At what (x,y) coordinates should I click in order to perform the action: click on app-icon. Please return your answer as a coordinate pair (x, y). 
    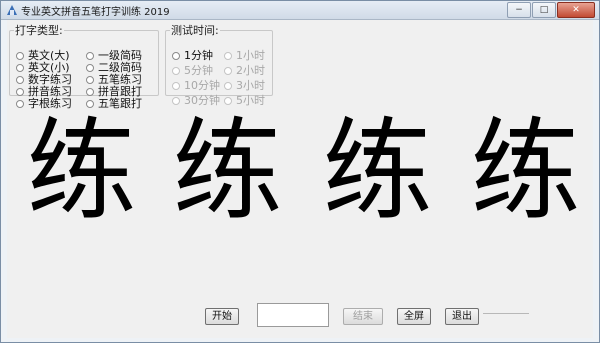
    Looking at the image, I should click on (12, 10).